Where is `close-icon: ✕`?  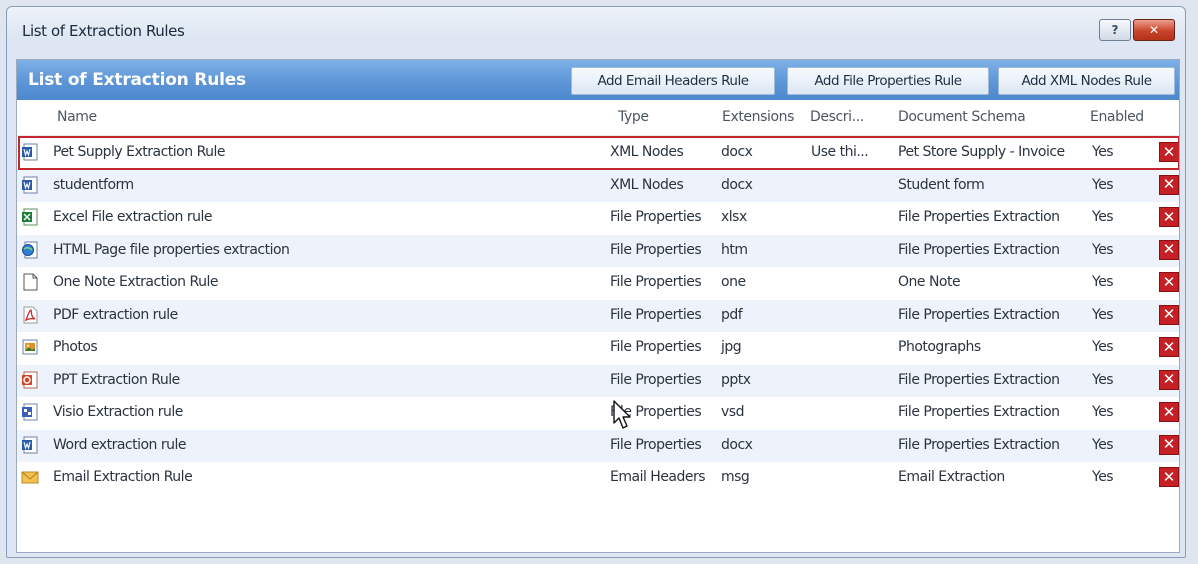 close-icon: ✕ is located at coordinates (1154, 30).